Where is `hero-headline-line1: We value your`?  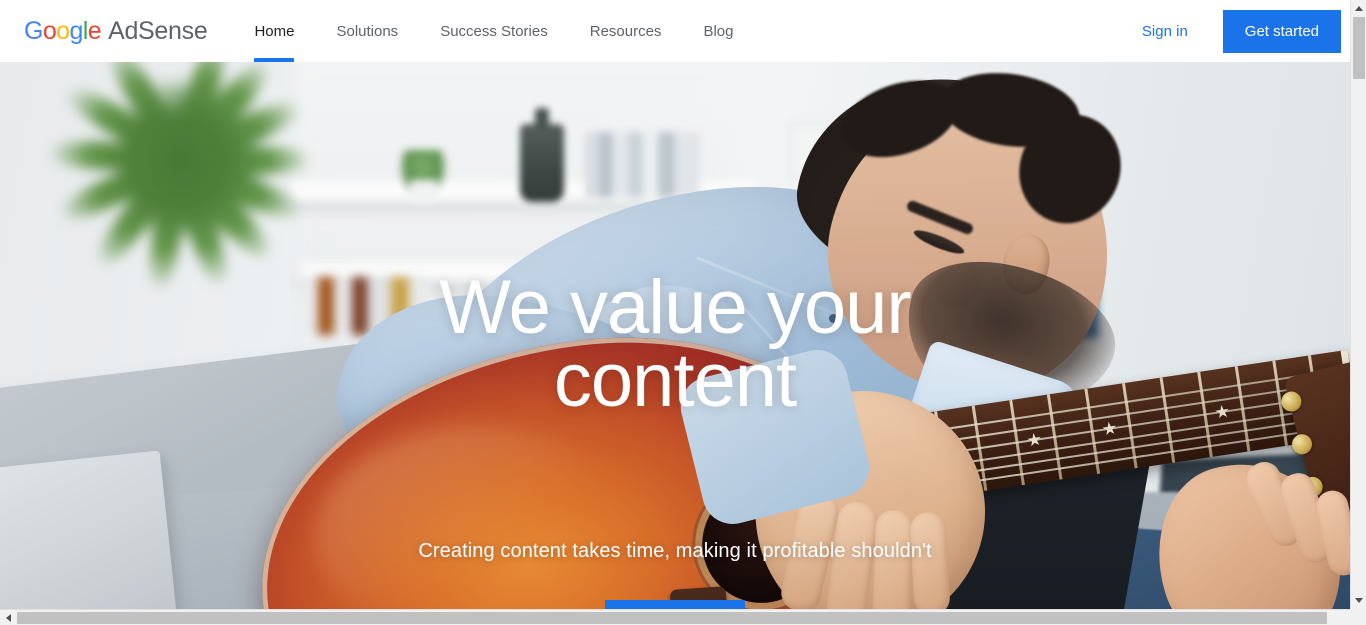 hero-headline-line1: We value your is located at coordinates (675, 307).